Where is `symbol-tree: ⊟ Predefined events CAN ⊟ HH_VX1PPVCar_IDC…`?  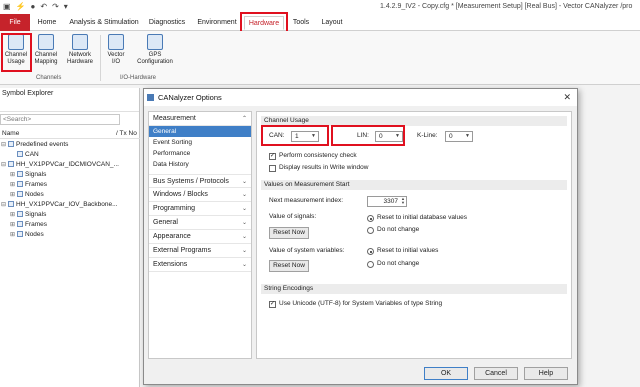 symbol-tree: ⊟ Predefined events CAN ⊟ HH_VX1PPVCar_IDC… is located at coordinates (70, 190).